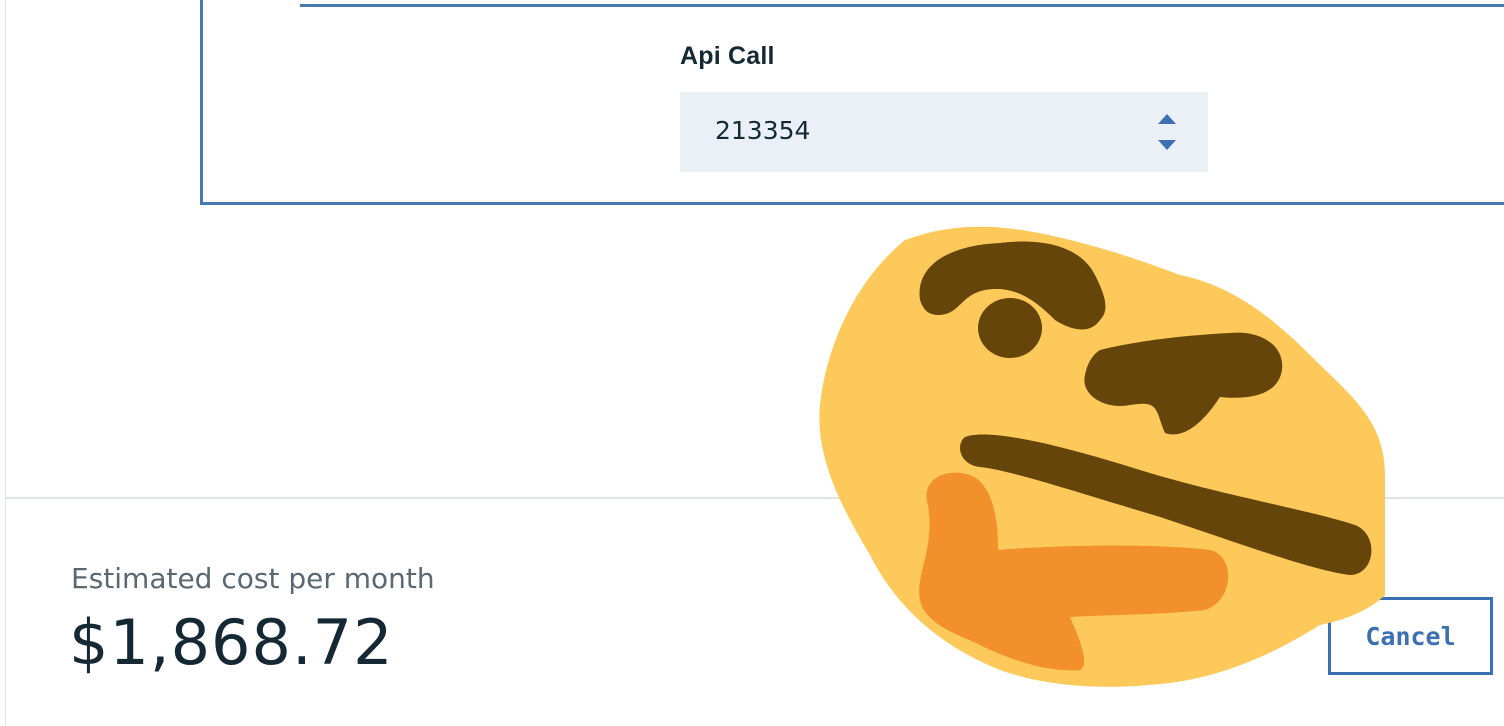  What do you see at coordinates (727, 56) in the screenshot?
I see `api-call-label: Api Call` at bounding box center [727, 56].